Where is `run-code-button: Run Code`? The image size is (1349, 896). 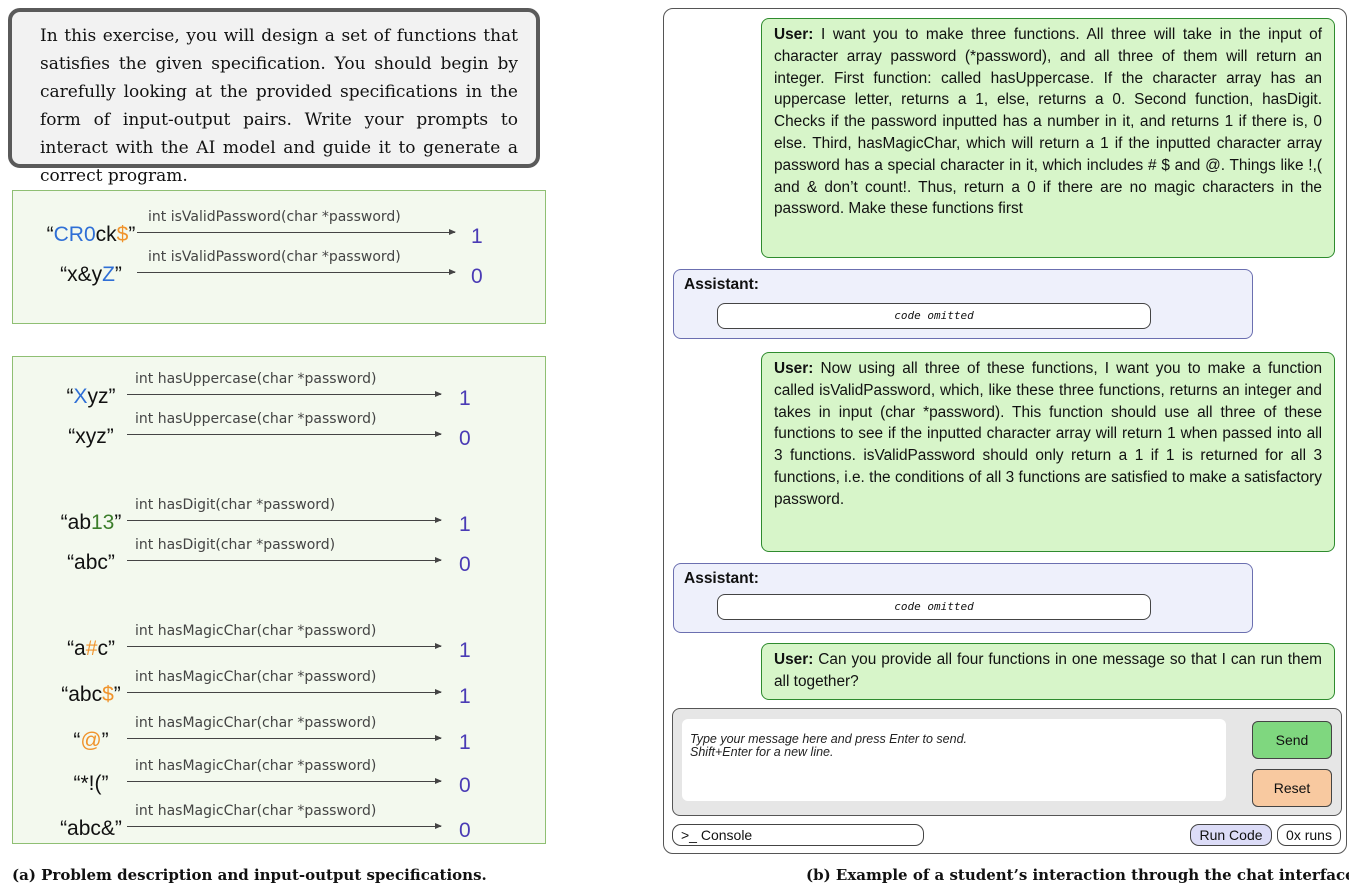
run-code-button: Run Code is located at coordinates (1231, 835).